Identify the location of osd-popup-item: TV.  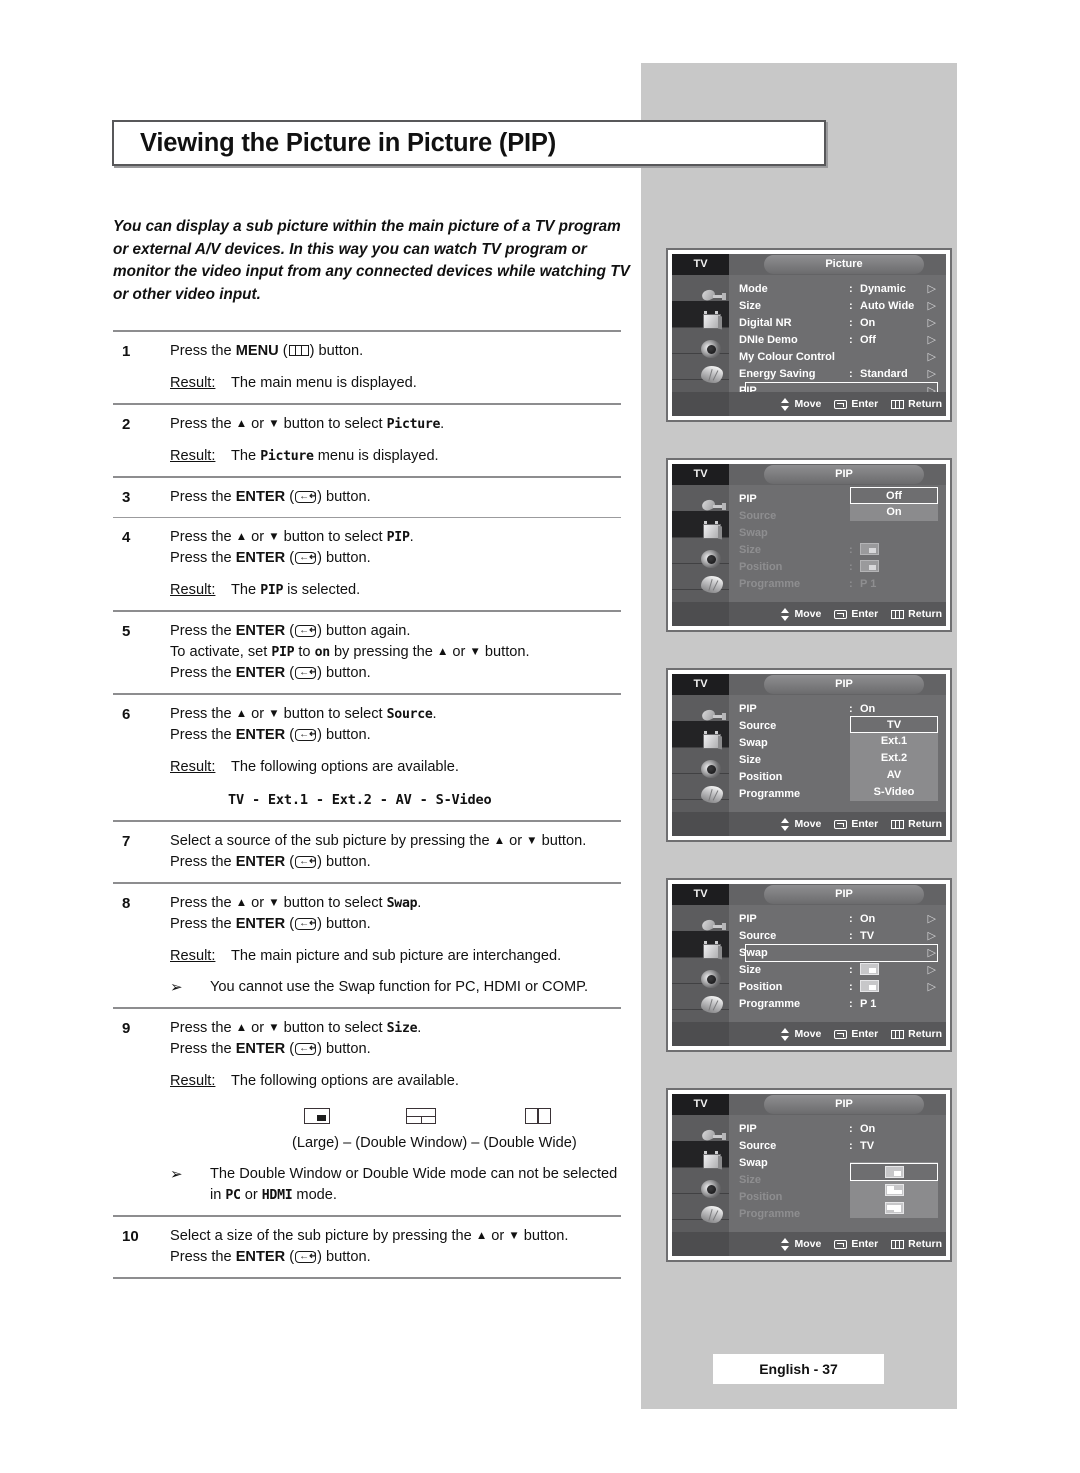
(894, 724).